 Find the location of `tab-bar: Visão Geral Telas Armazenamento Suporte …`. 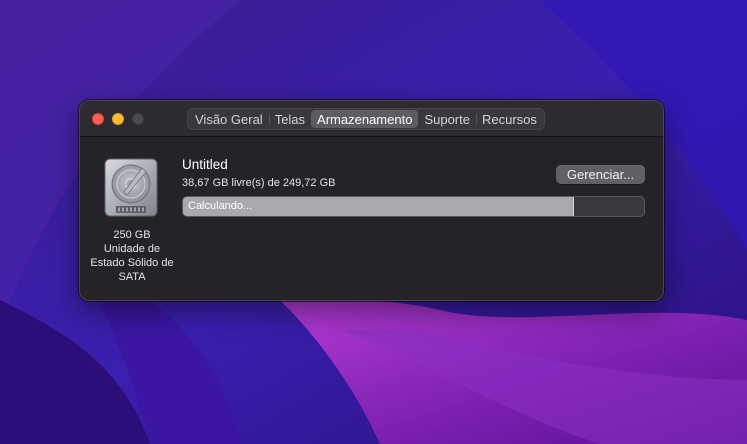

tab-bar: Visão Geral Telas Armazenamento Suporte … is located at coordinates (366, 119).